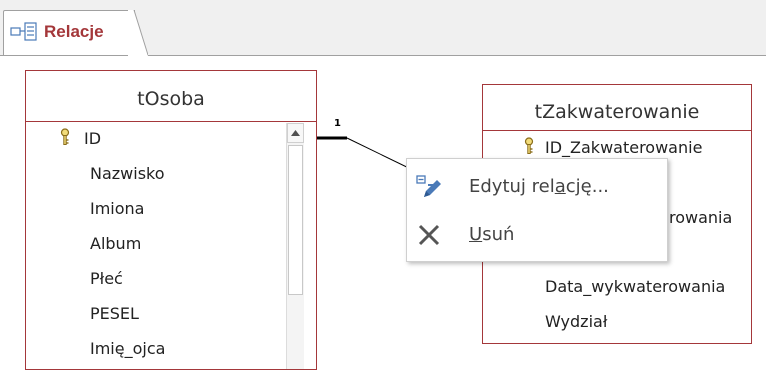 This screenshot has height=370, width=766. Describe the element at coordinates (127, 173) in the screenshot. I see `field-nazwisko: Nazwisko` at that location.